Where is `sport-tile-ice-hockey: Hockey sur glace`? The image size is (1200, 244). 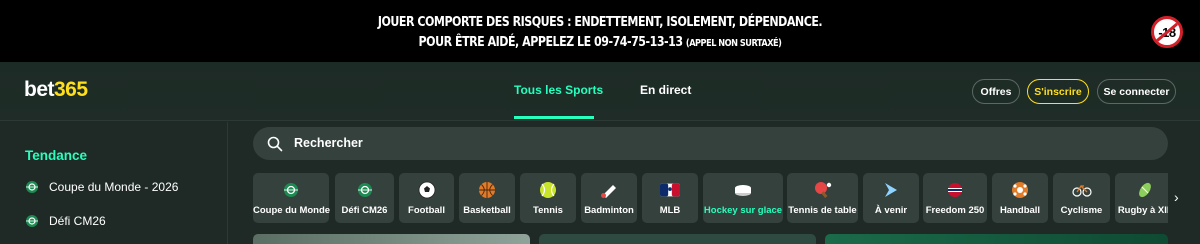 sport-tile-ice-hockey: Hockey sur glace is located at coordinates (743, 198).